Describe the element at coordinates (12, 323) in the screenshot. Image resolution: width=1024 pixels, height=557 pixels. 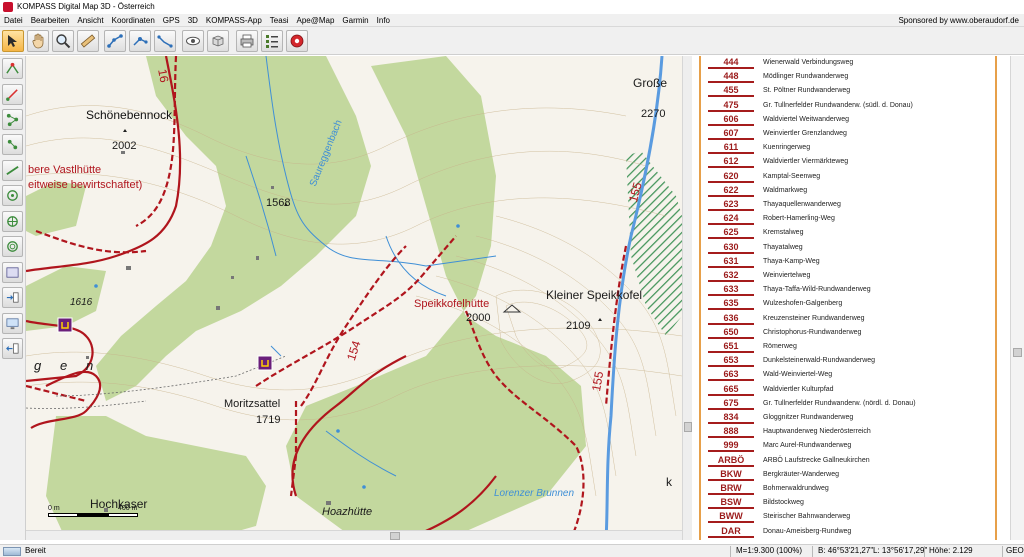
I see `screen-export-icon` at that location.